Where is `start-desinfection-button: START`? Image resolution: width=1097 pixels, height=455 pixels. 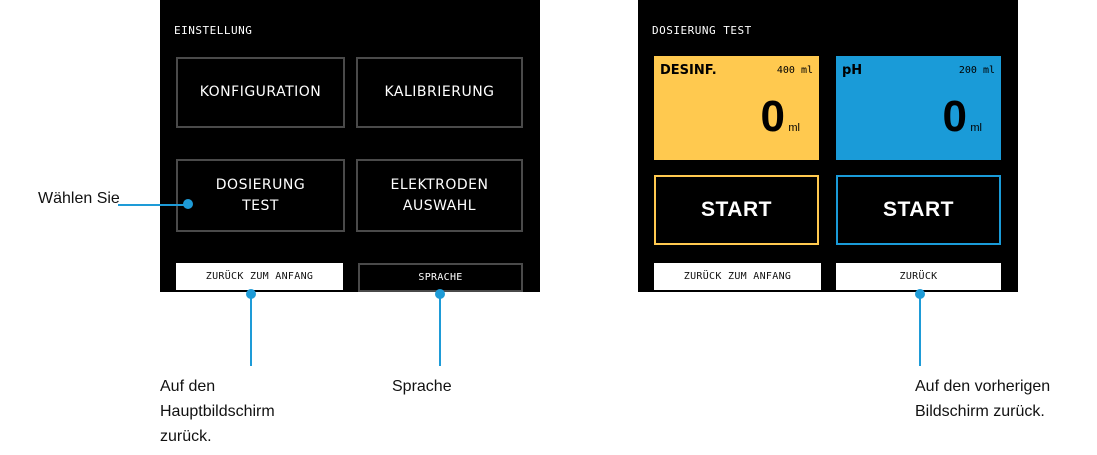
start-desinfection-button: START is located at coordinates (736, 210).